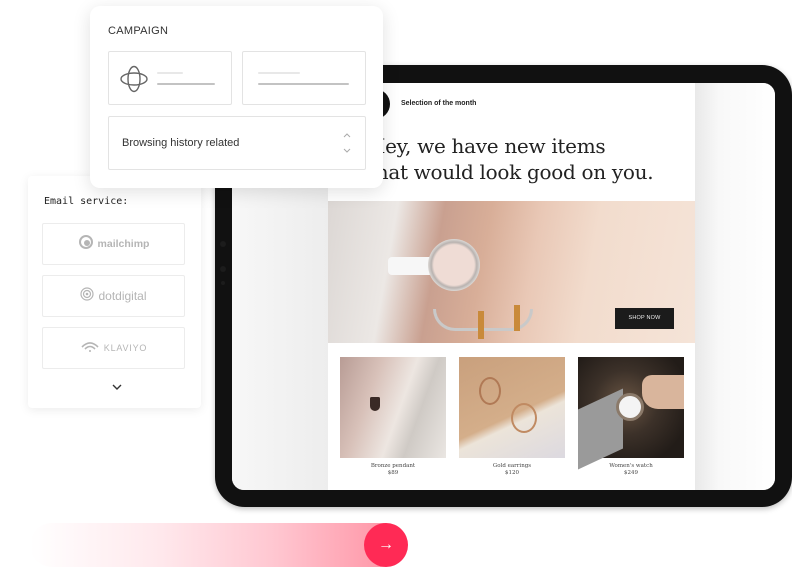 The width and height of the screenshot is (792, 567). Describe the element at coordinates (631, 473) in the screenshot. I see `product-price: $249` at that location.